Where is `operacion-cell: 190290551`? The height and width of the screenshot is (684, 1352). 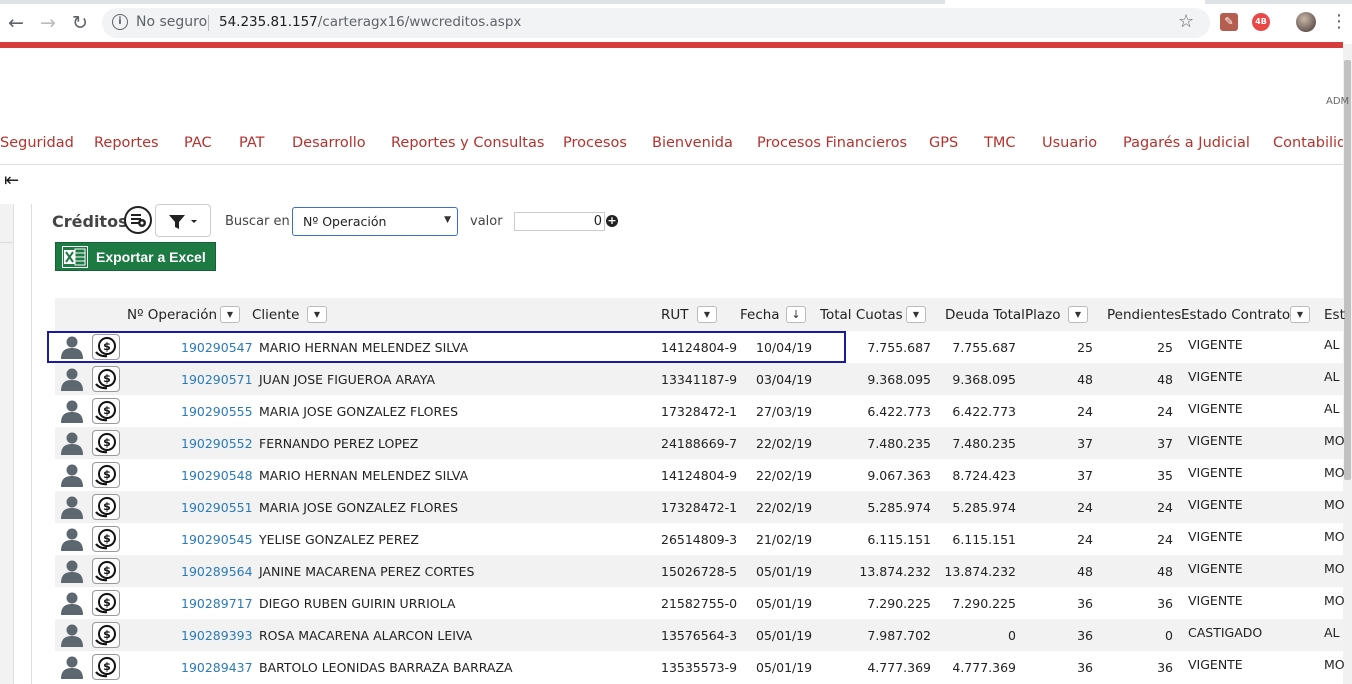 operacion-cell: 190290551 is located at coordinates (217, 507).